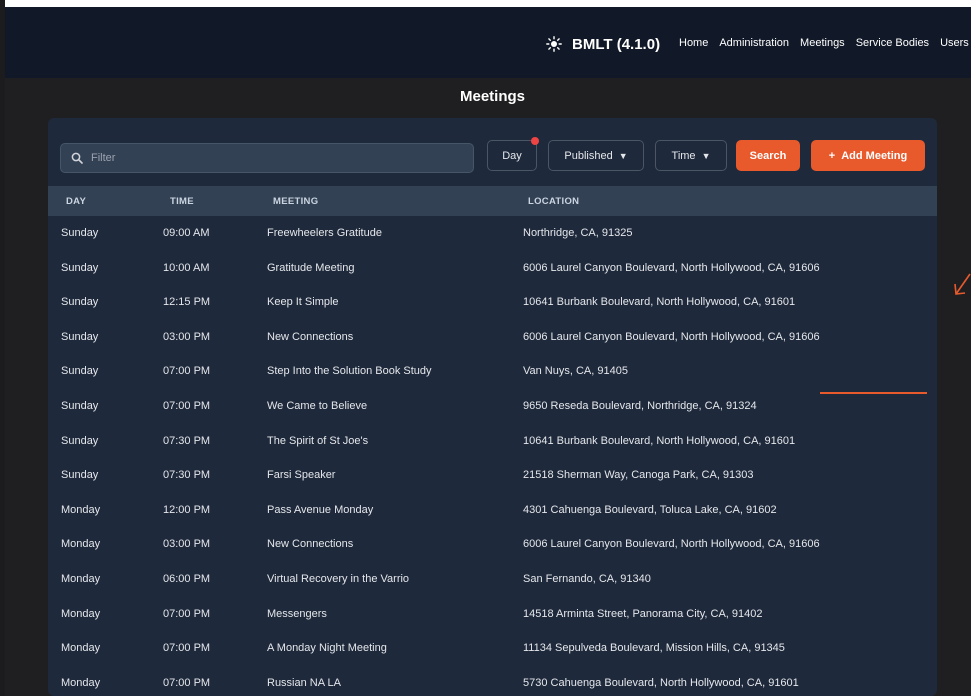  I want to click on nav-service-bodies: Service Bodies, so click(892, 45).